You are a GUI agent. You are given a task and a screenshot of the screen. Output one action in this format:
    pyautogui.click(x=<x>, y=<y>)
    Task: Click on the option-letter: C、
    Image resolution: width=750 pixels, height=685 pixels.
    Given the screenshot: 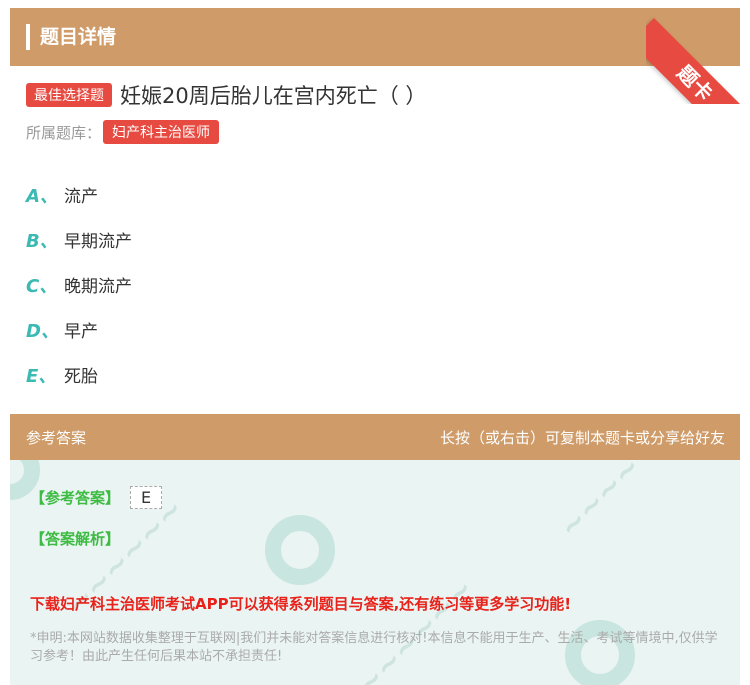 What is the action you would take?
    pyautogui.click(x=42, y=286)
    